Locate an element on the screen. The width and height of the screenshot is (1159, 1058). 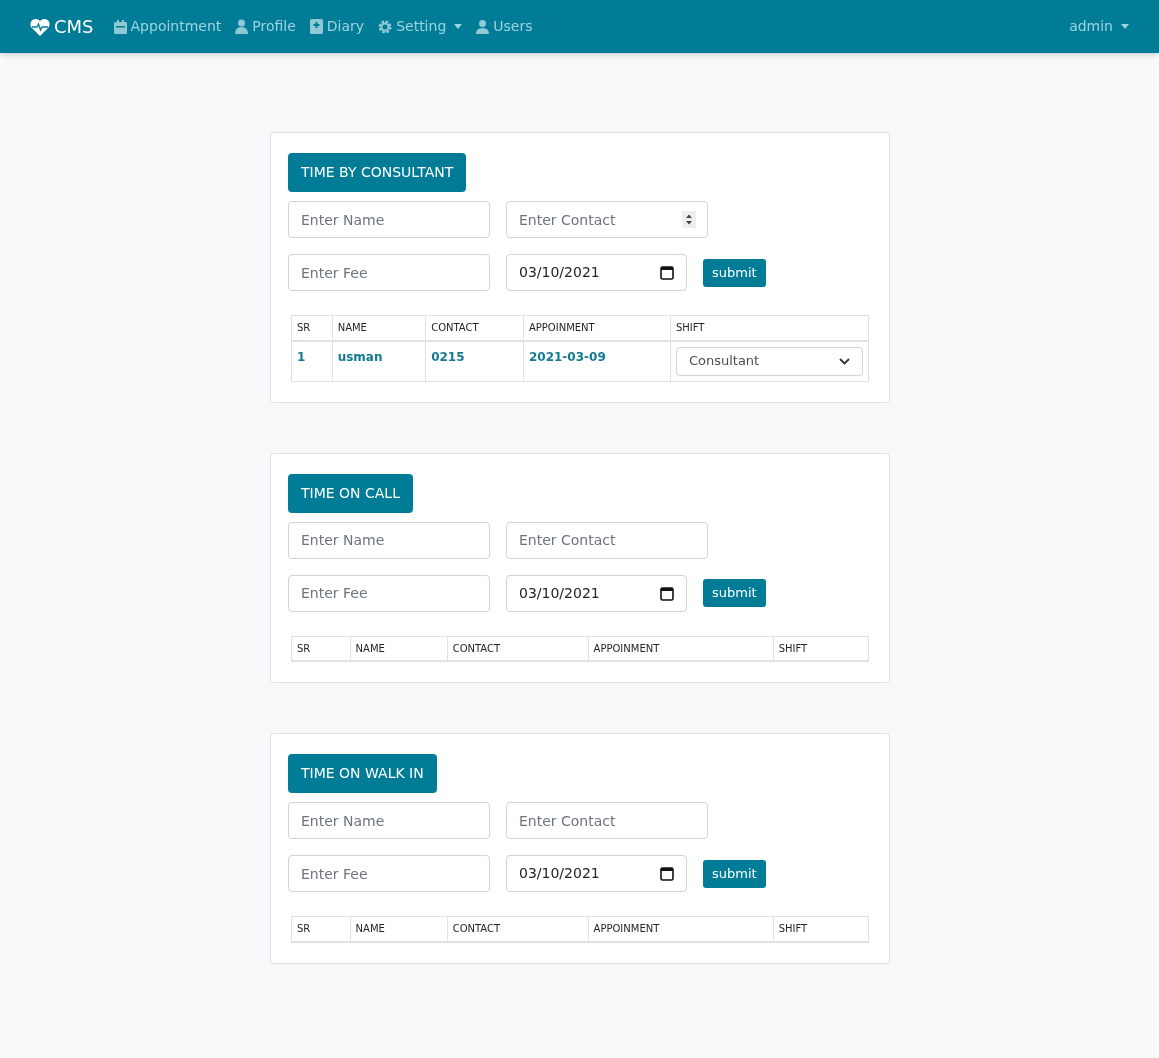
nav-link: Profile is located at coordinates (265, 26).